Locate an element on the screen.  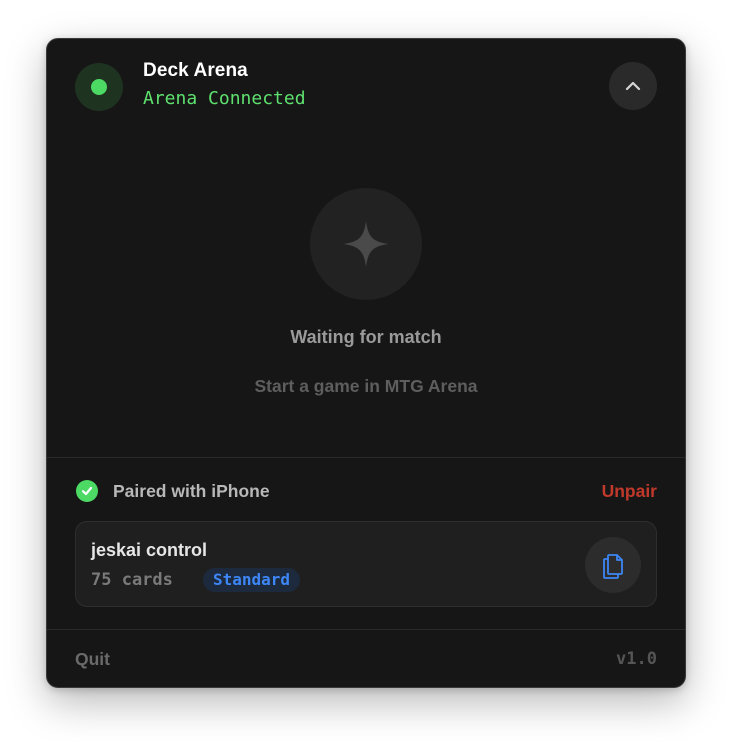
connection-status-text: Arena Connected is located at coordinates (224, 98).